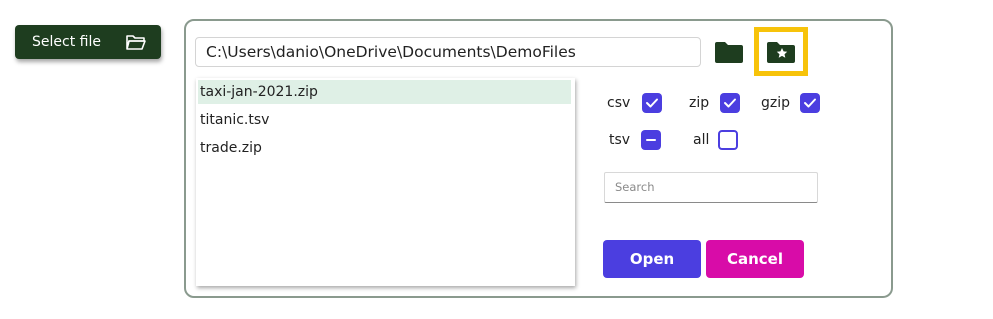  Describe the element at coordinates (635, 103) in the screenshot. I see `filter-csv: csv` at that location.